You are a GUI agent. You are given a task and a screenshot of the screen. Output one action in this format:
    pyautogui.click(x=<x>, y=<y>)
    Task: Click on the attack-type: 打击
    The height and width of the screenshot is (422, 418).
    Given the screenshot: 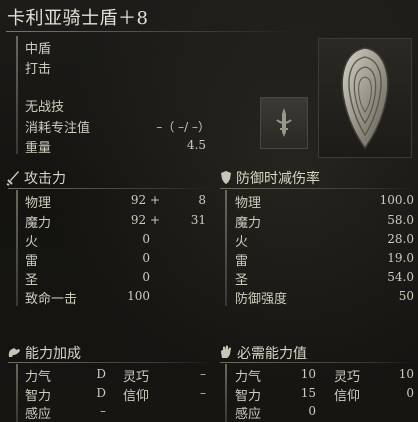 What is the action you would take?
    pyautogui.click(x=38, y=69)
    